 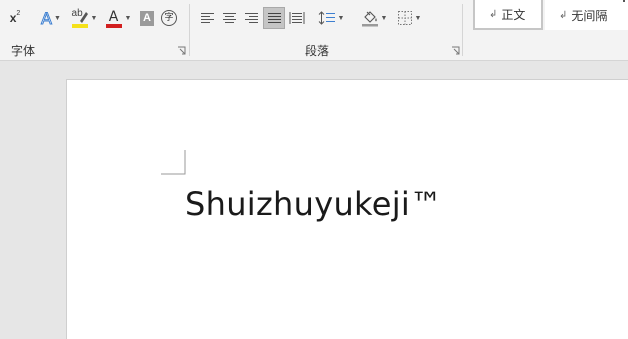 I want to click on font-color-letter: A, so click(x=113, y=17).